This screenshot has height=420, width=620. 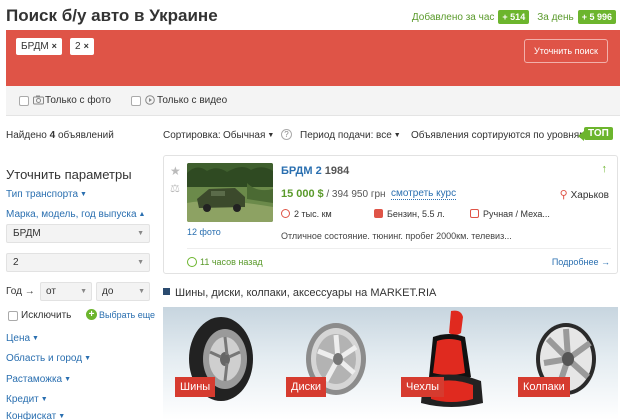 What do you see at coordinates (474, 213) in the screenshot?
I see `gearbox-icon` at bounding box center [474, 213].